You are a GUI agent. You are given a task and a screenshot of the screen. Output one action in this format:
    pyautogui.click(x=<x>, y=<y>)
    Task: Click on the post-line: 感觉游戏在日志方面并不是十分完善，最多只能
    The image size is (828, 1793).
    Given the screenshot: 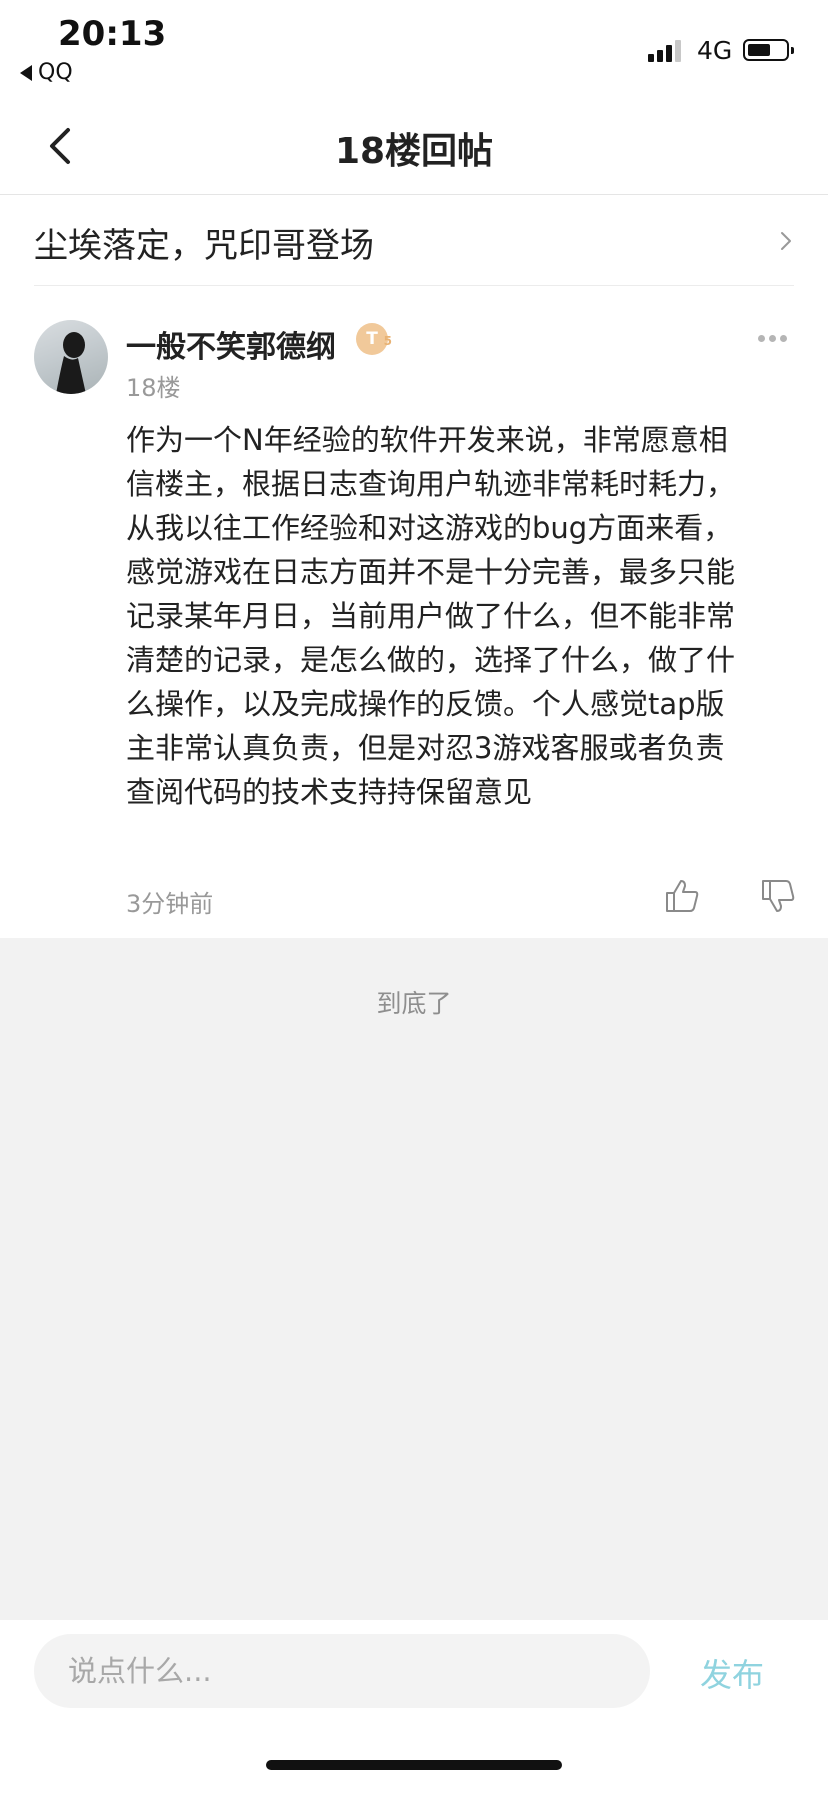 What is the action you would take?
    pyautogui.click(x=431, y=572)
    